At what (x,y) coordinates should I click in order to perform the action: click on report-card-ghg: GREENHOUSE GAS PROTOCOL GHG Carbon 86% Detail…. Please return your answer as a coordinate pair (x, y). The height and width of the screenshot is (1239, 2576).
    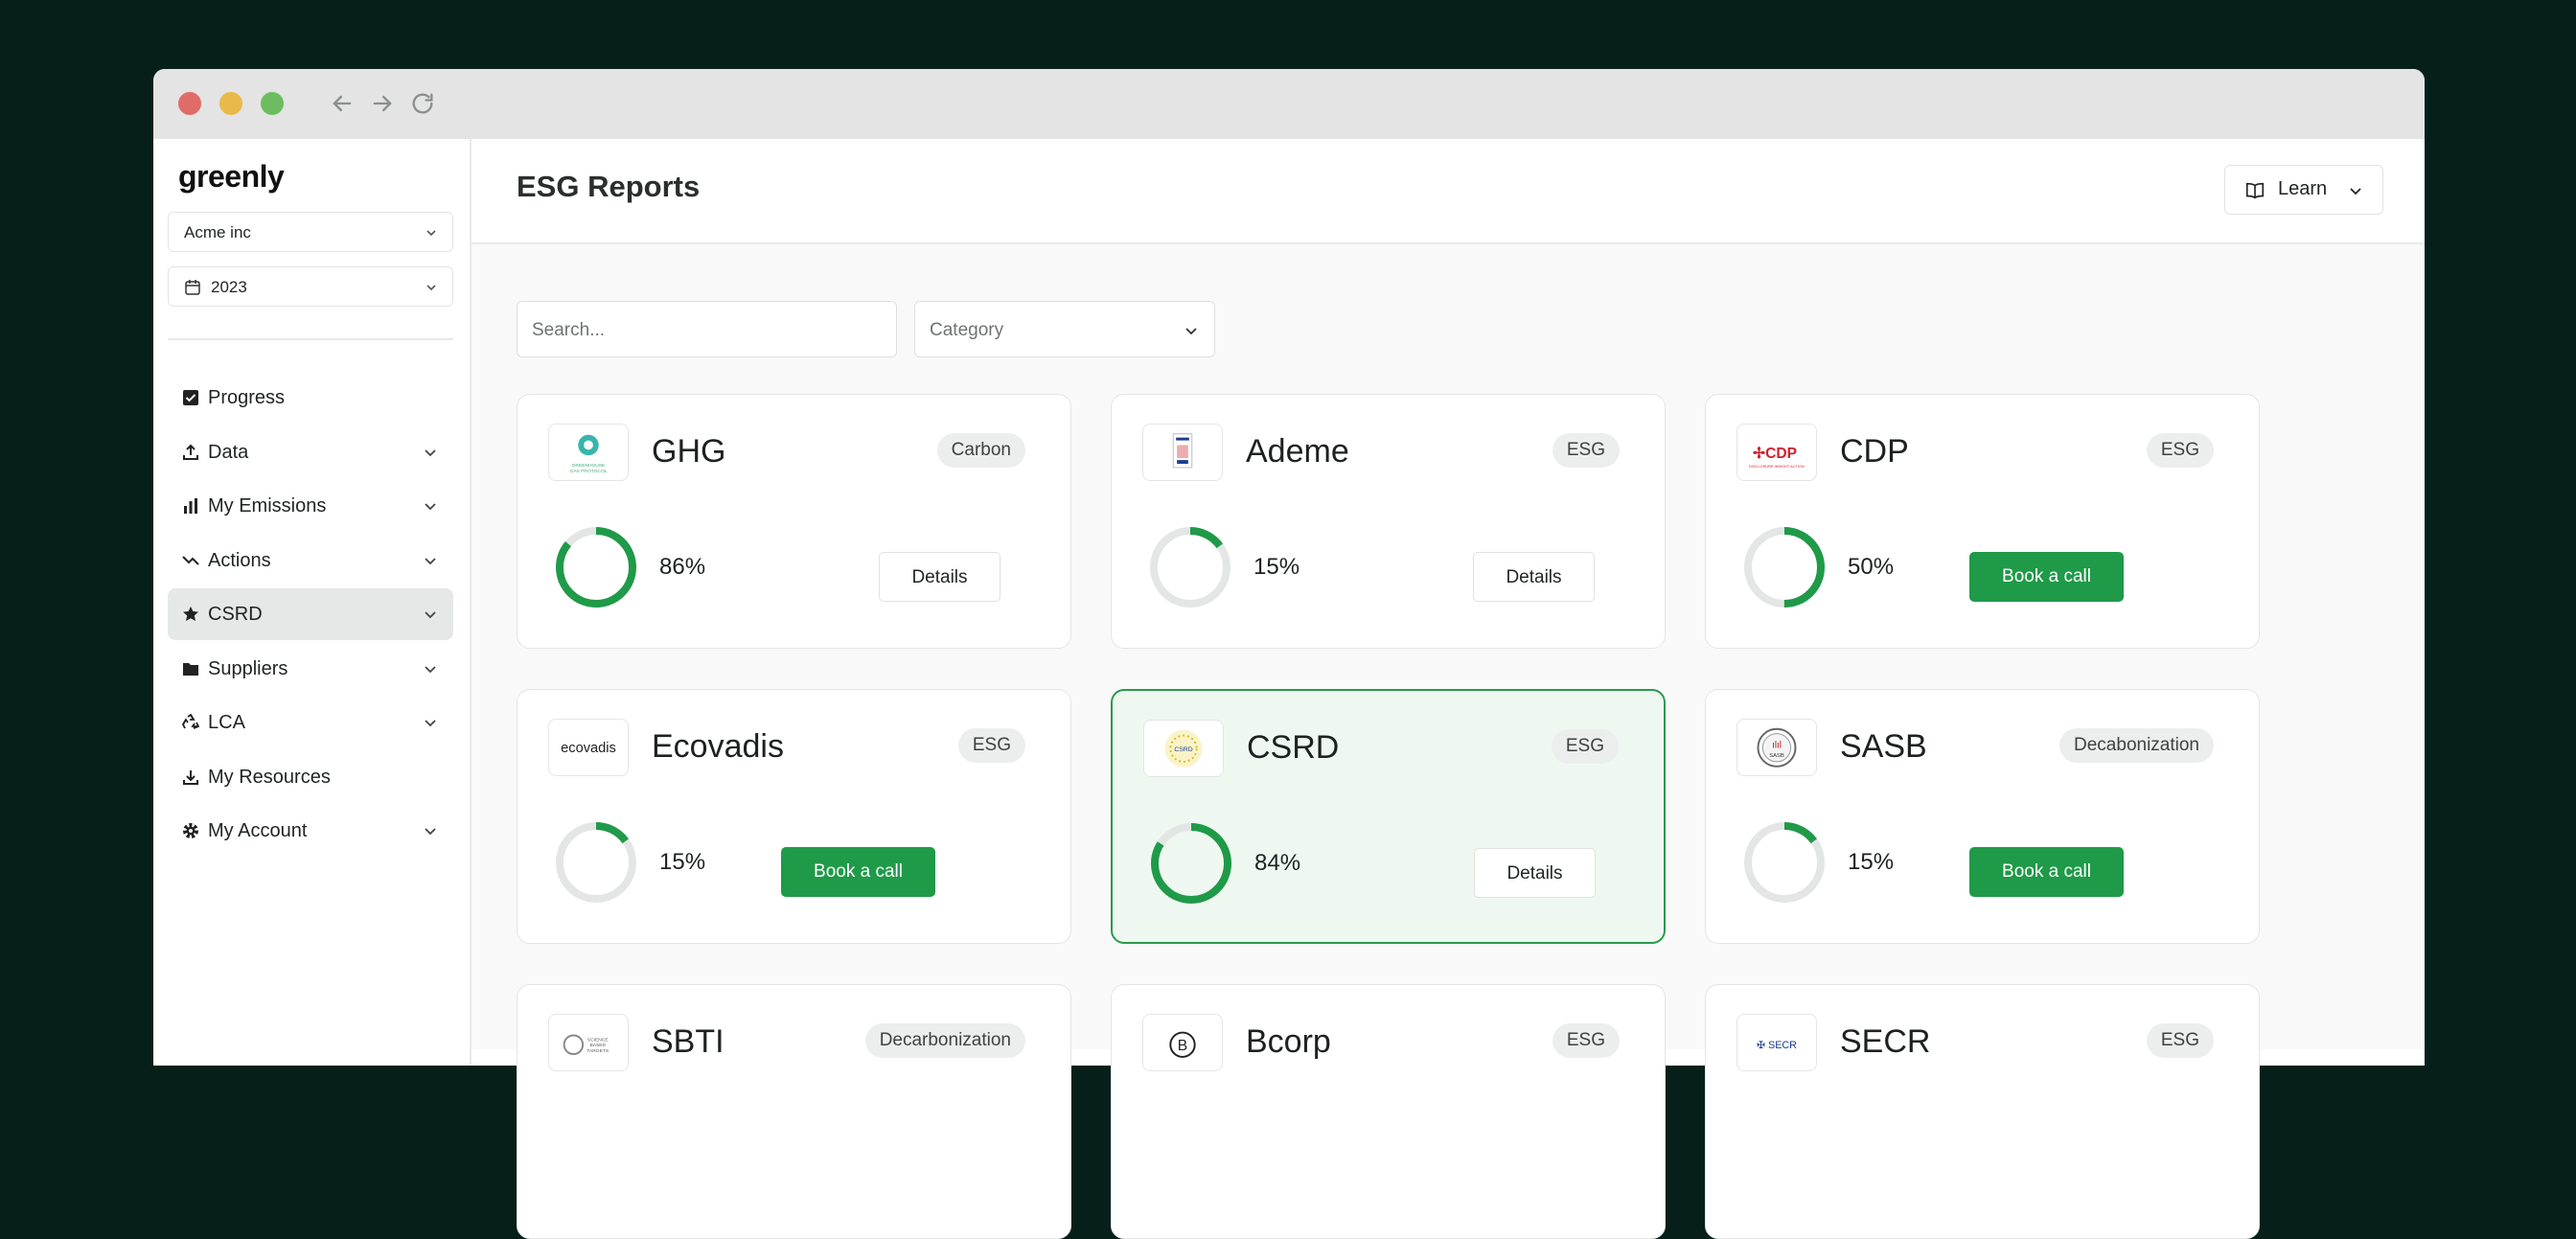
    Looking at the image, I should click on (794, 521).